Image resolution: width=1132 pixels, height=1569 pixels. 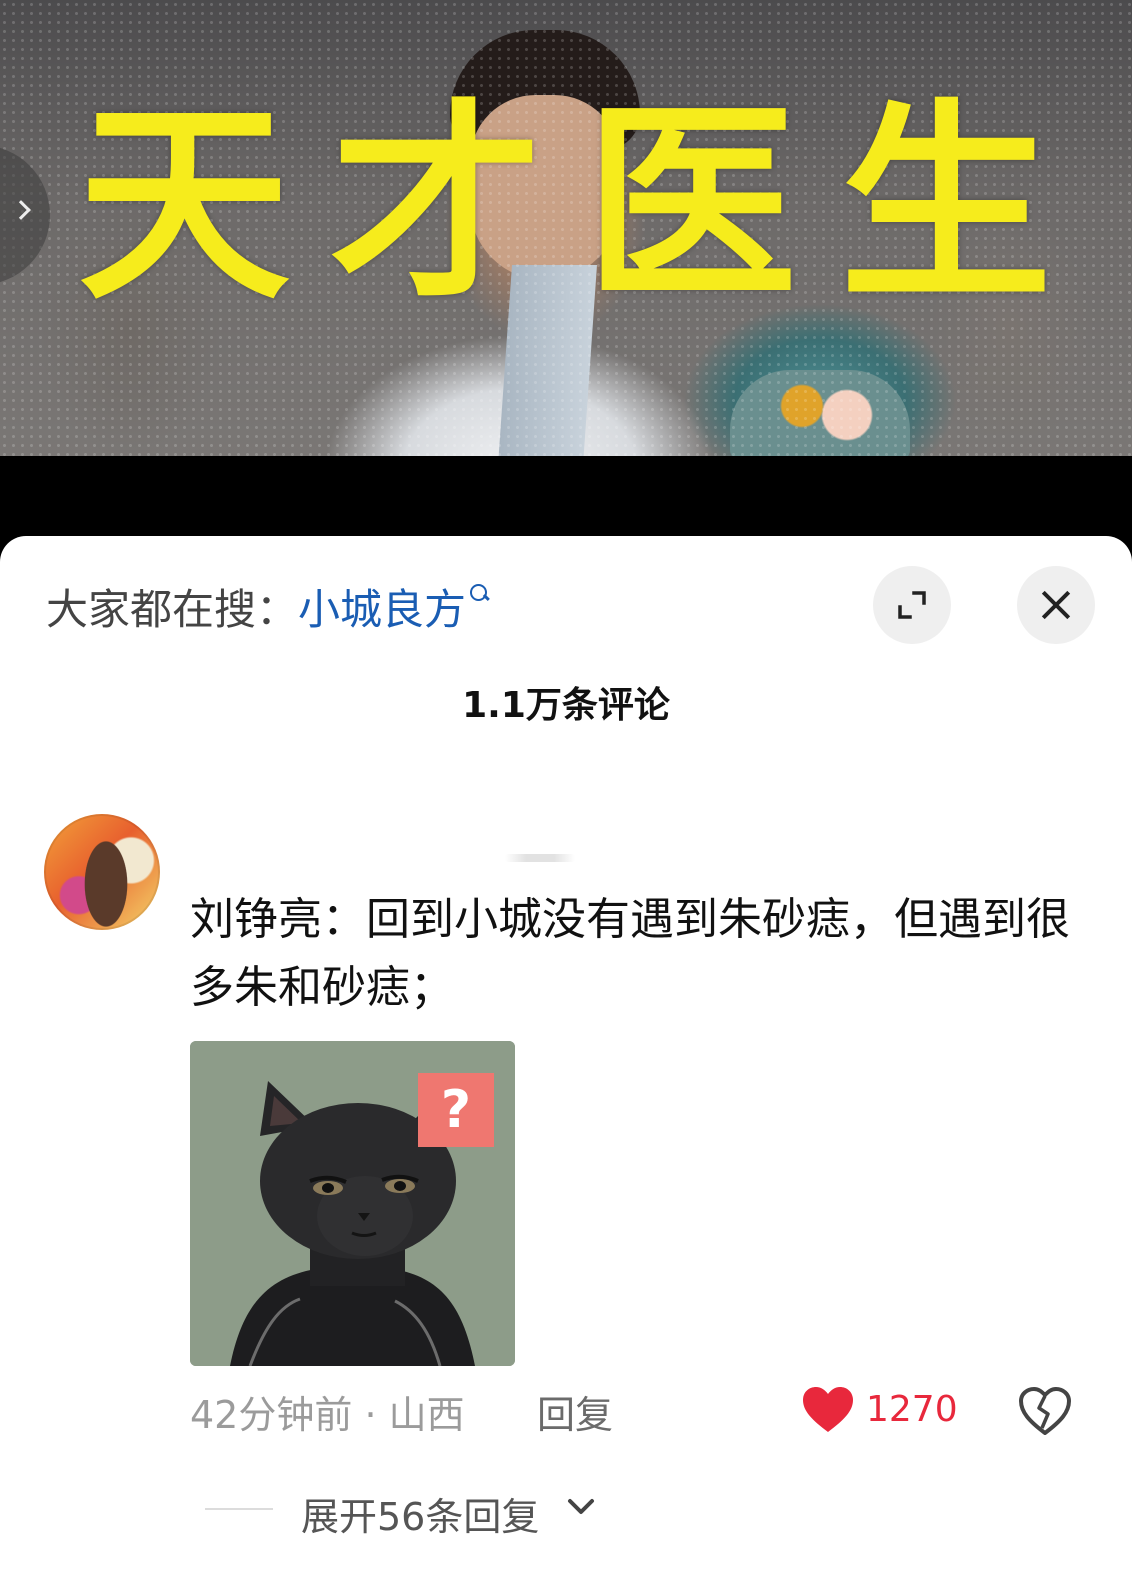 I want to click on search-icon, so click(x=481, y=589).